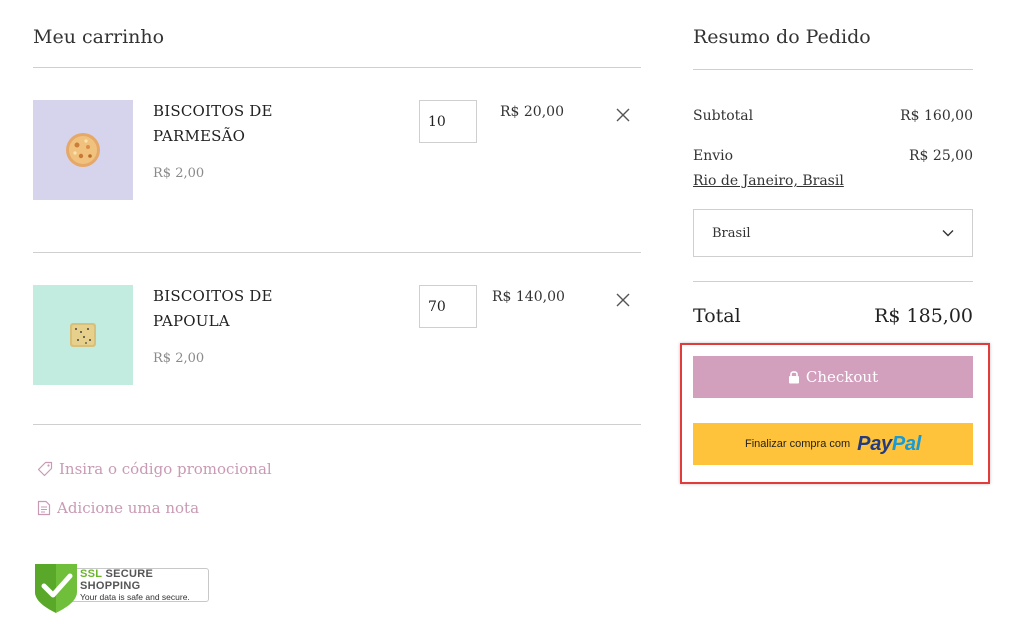 The height and width of the screenshot is (630, 1009). I want to click on promo-code-link: Insira o código promocional, so click(154, 469).